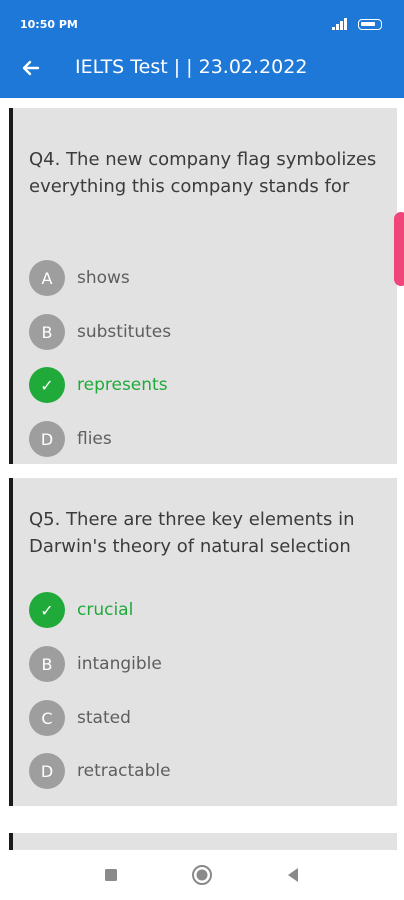 This screenshot has width=404, height=900. Describe the element at coordinates (191, 67) in the screenshot. I see `page-title: IELTS Test | | 23.02.2022` at that location.